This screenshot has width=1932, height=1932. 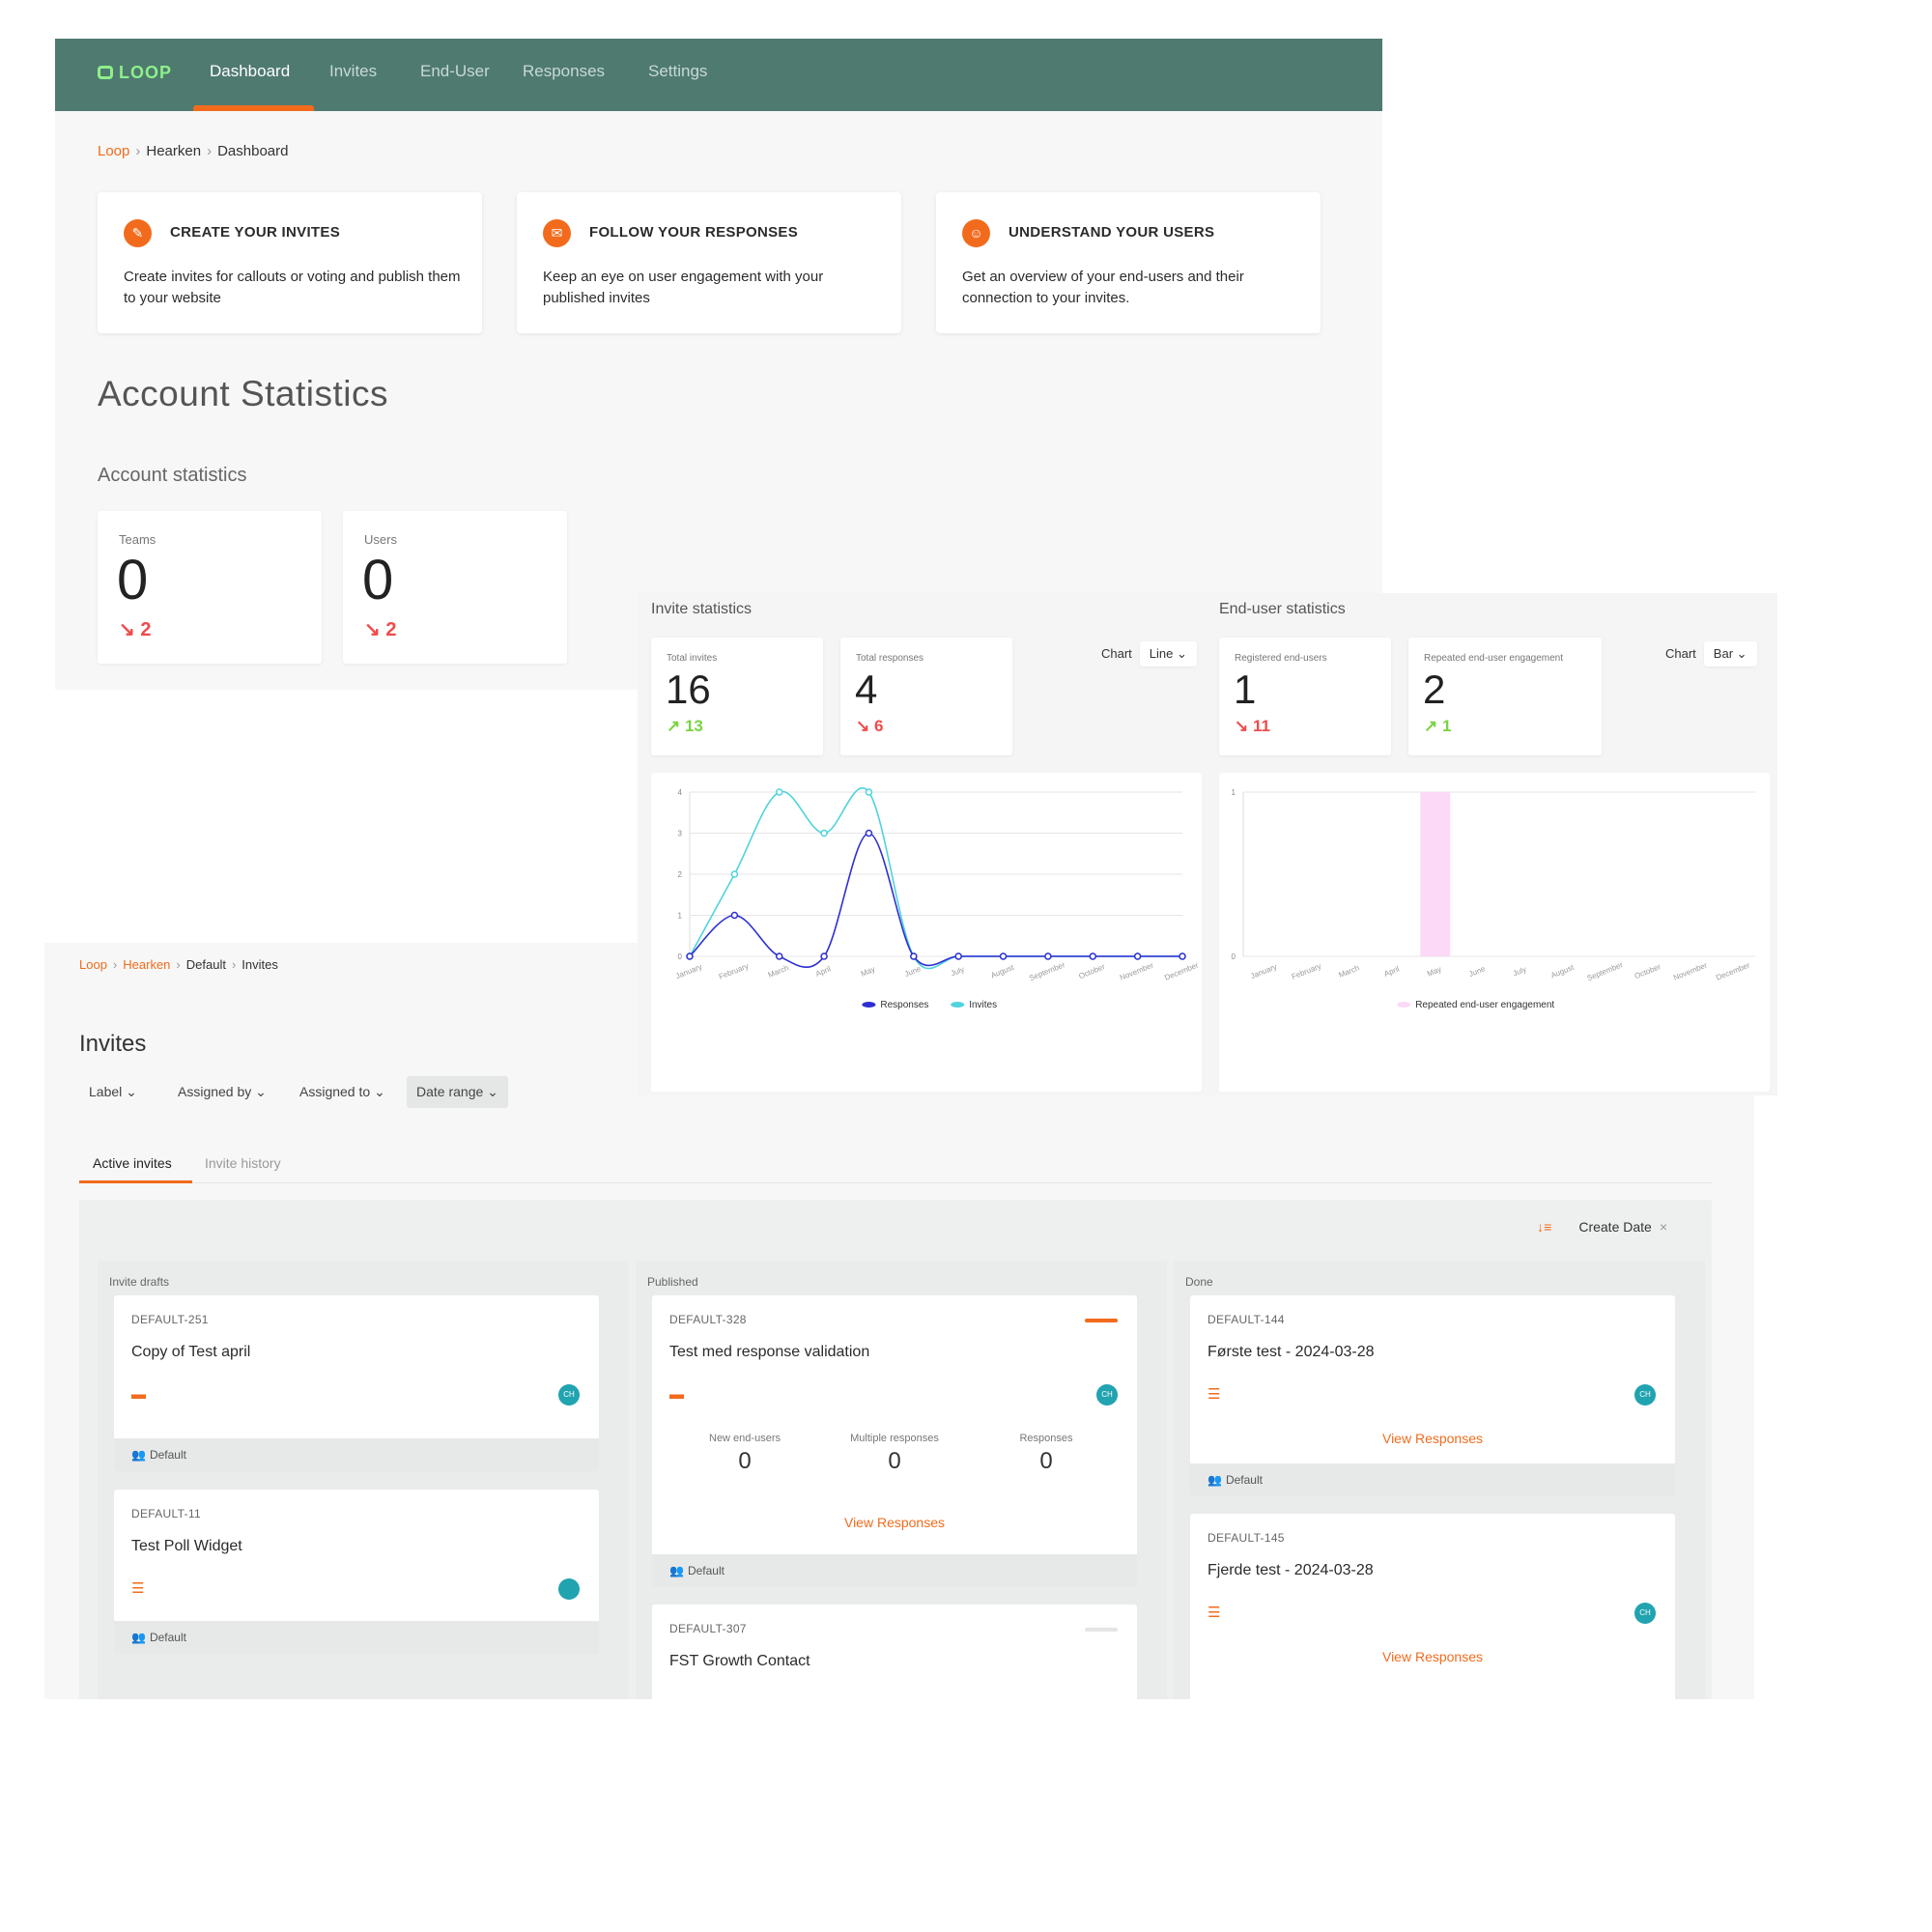 I want to click on x-tick-label: October, so click(x=1091, y=971).